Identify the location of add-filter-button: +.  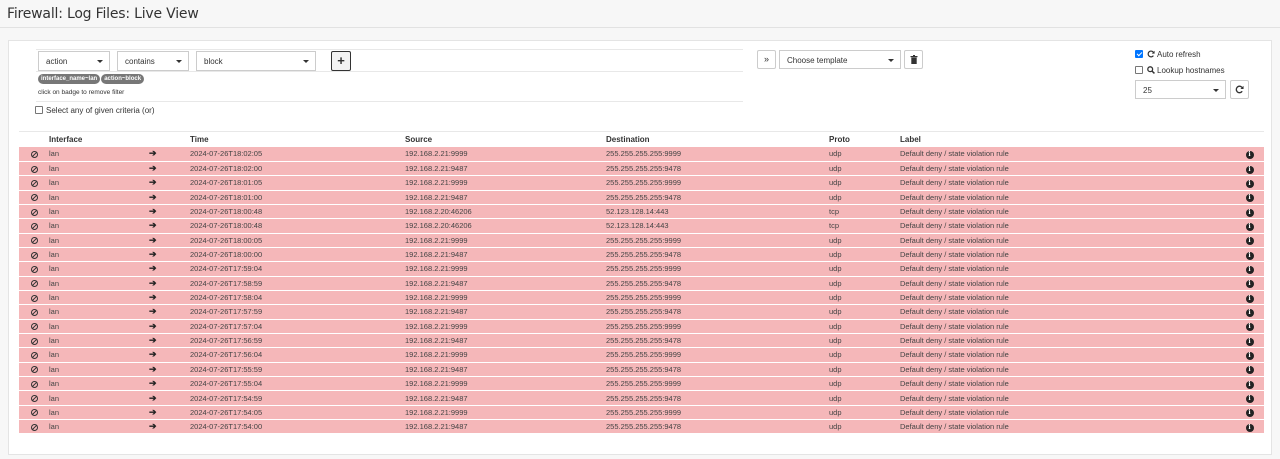
(341, 61).